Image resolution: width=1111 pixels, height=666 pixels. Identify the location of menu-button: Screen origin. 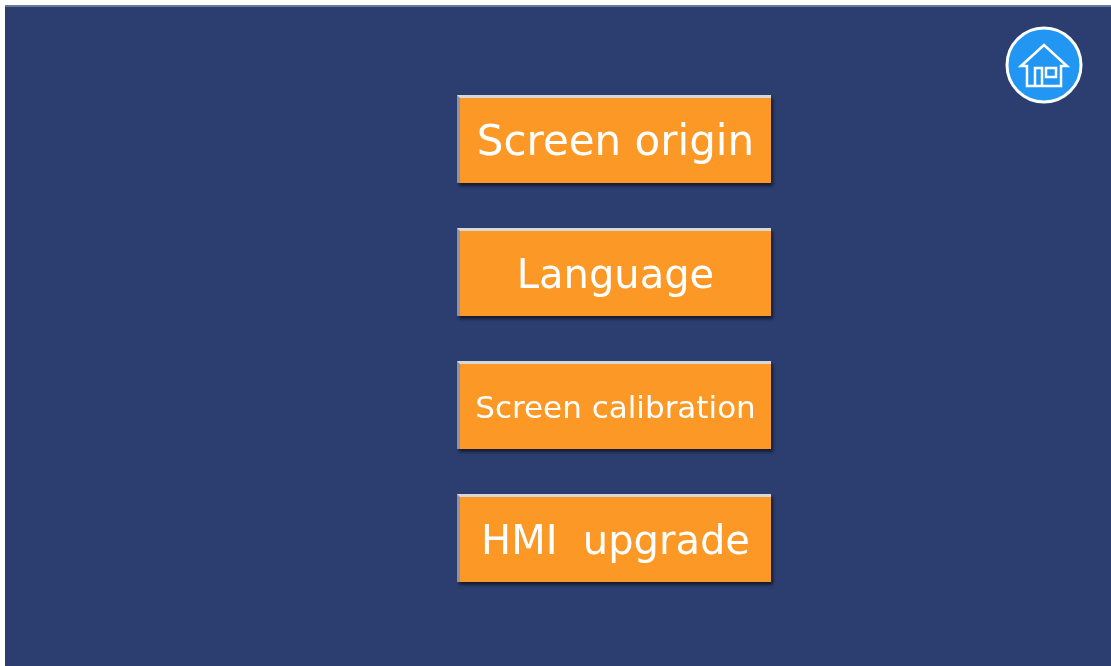
(614, 139).